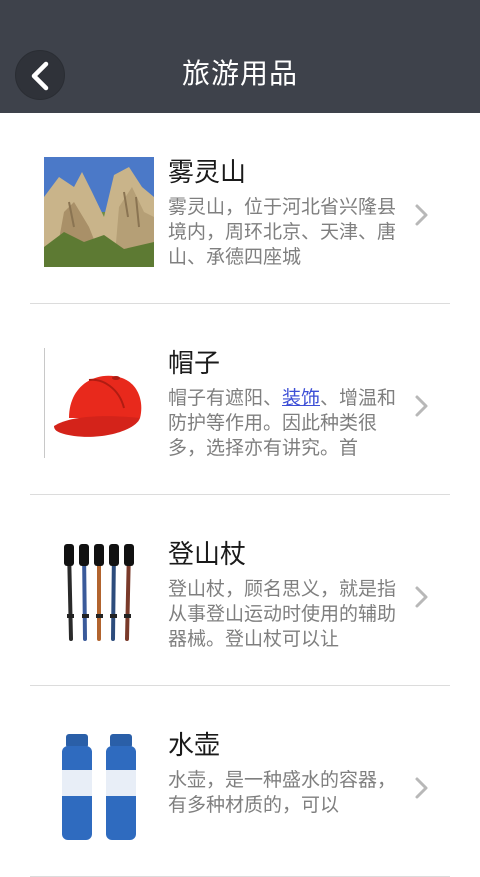  I want to click on item-title: 帽子, so click(194, 364).